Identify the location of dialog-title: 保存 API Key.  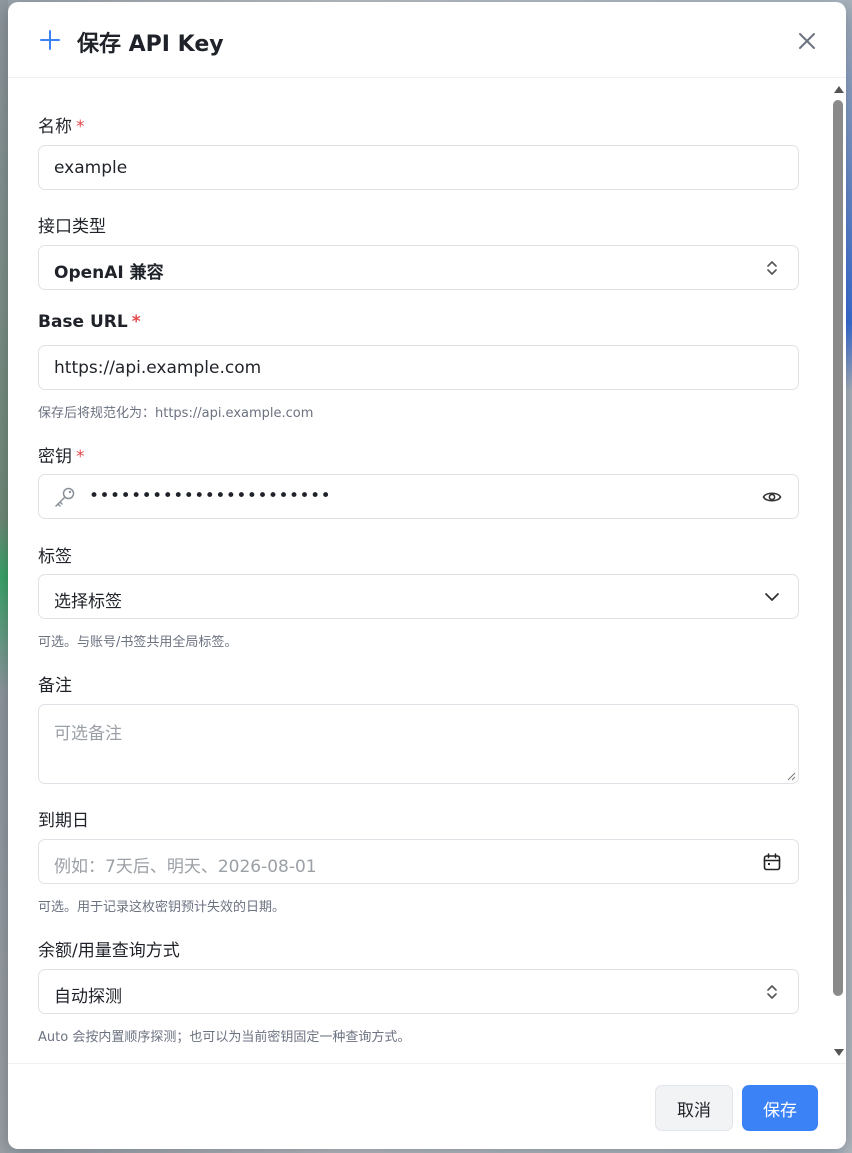
(150, 44).